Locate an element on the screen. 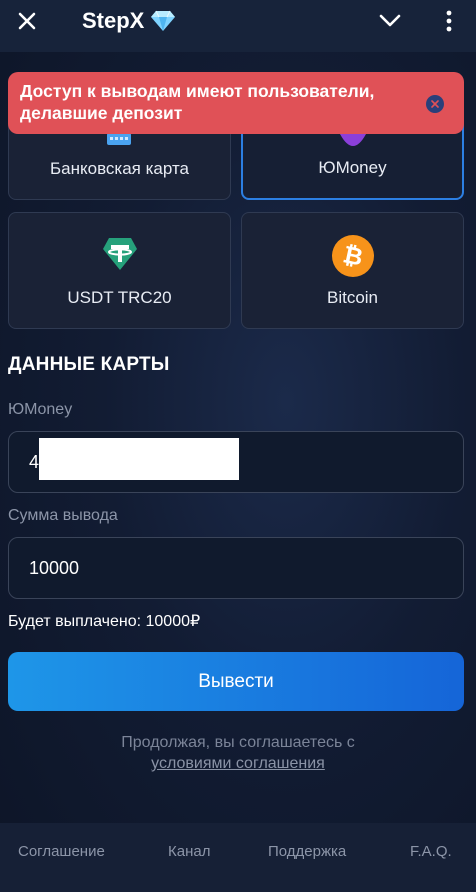  tether-icon is located at coordinates (120, 254).